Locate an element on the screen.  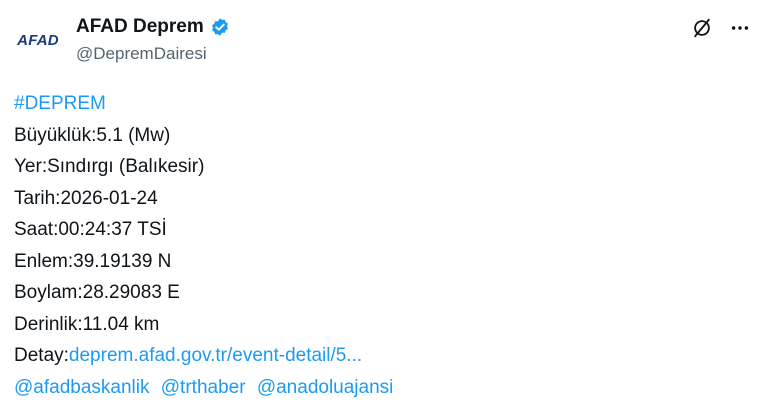
author-name-row: AFAD Deprem is located at coordinates (153, 27).